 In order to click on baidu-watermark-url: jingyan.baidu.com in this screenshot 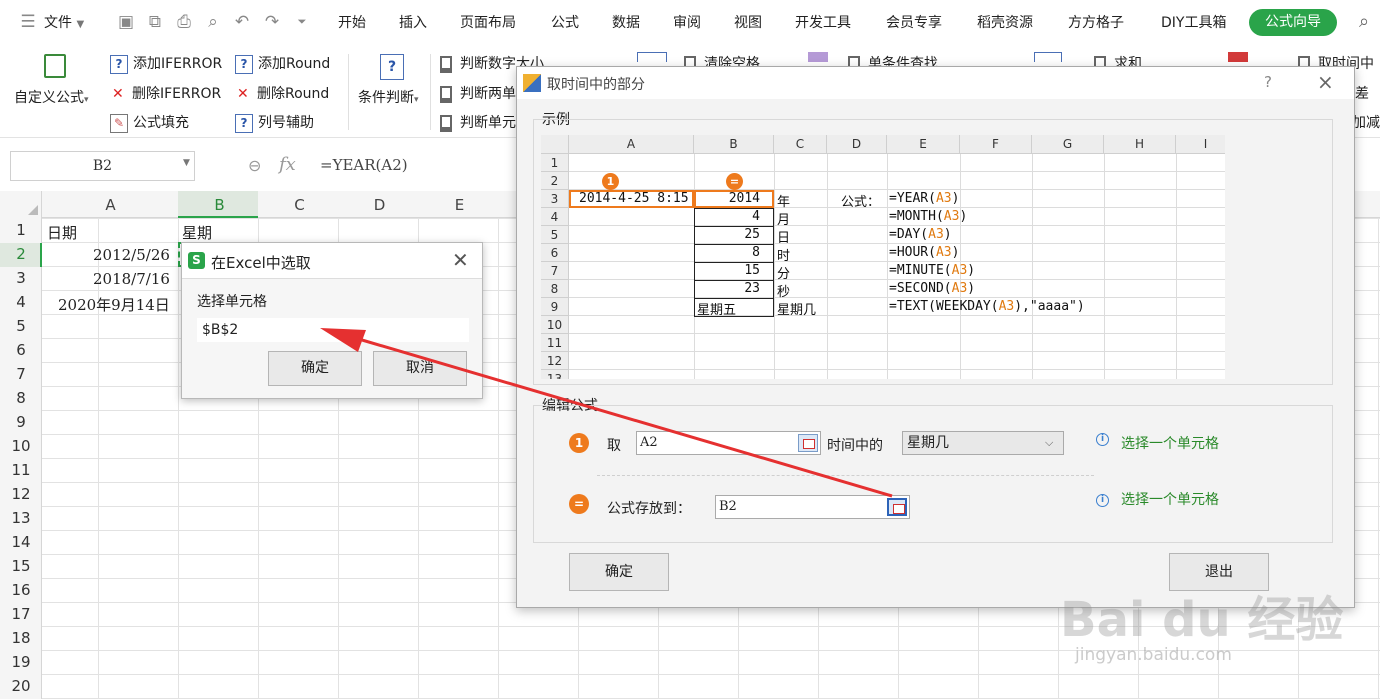, I will do `click(1153, 655)`.